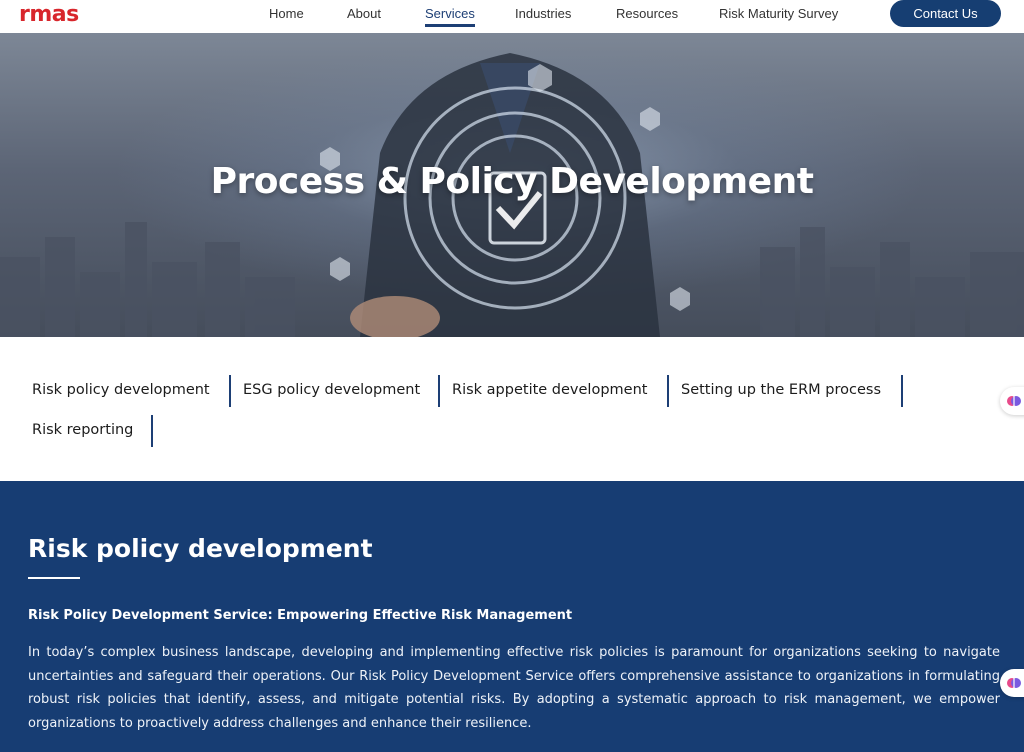 Image resolution: width=1024 pixels, height=752 pixels. Describe the element at coordinates (549, 390) in the screenshot. I see `tab-risk-appetite-development: Risk appetite development` at that location.